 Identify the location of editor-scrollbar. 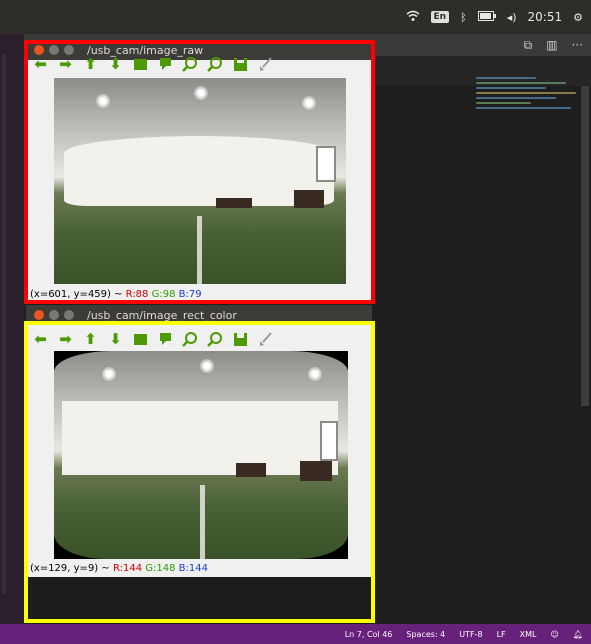
(585, 246).